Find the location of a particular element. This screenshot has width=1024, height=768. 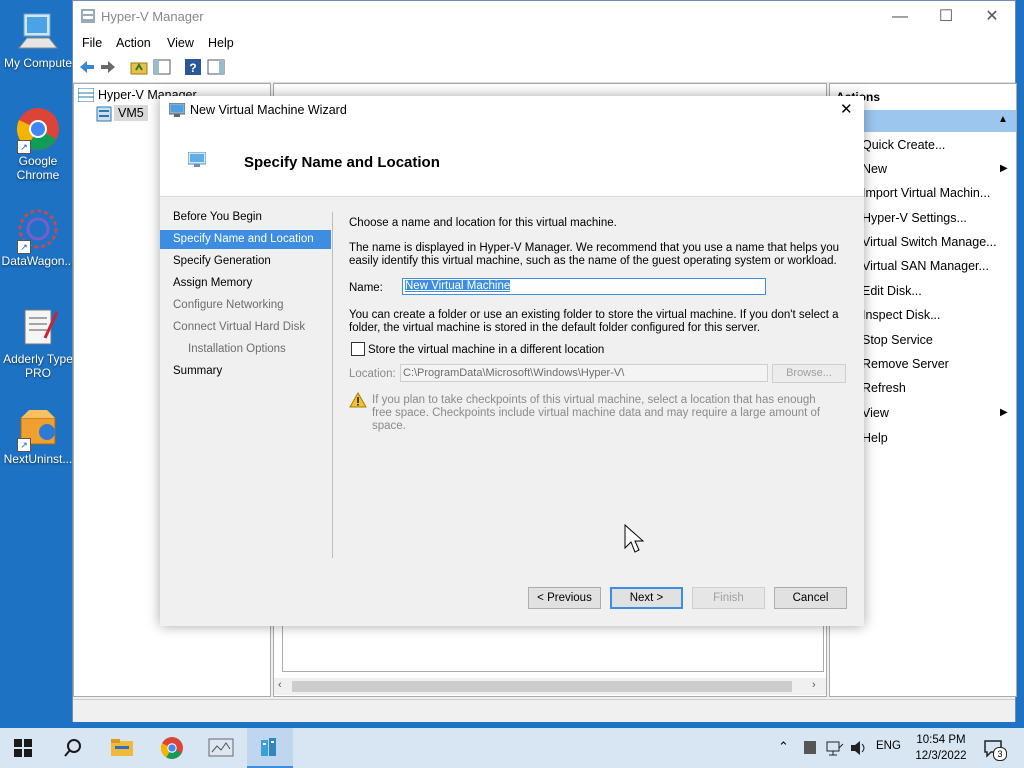

vm-name-input: New Virtual Machine is located at coordinates (584, 286).